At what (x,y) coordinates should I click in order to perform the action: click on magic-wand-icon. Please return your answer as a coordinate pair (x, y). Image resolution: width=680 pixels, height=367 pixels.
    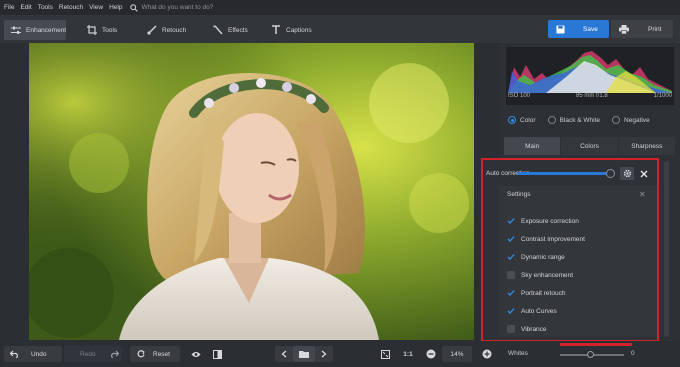
    Looking at the image, I should click on (218, 30).